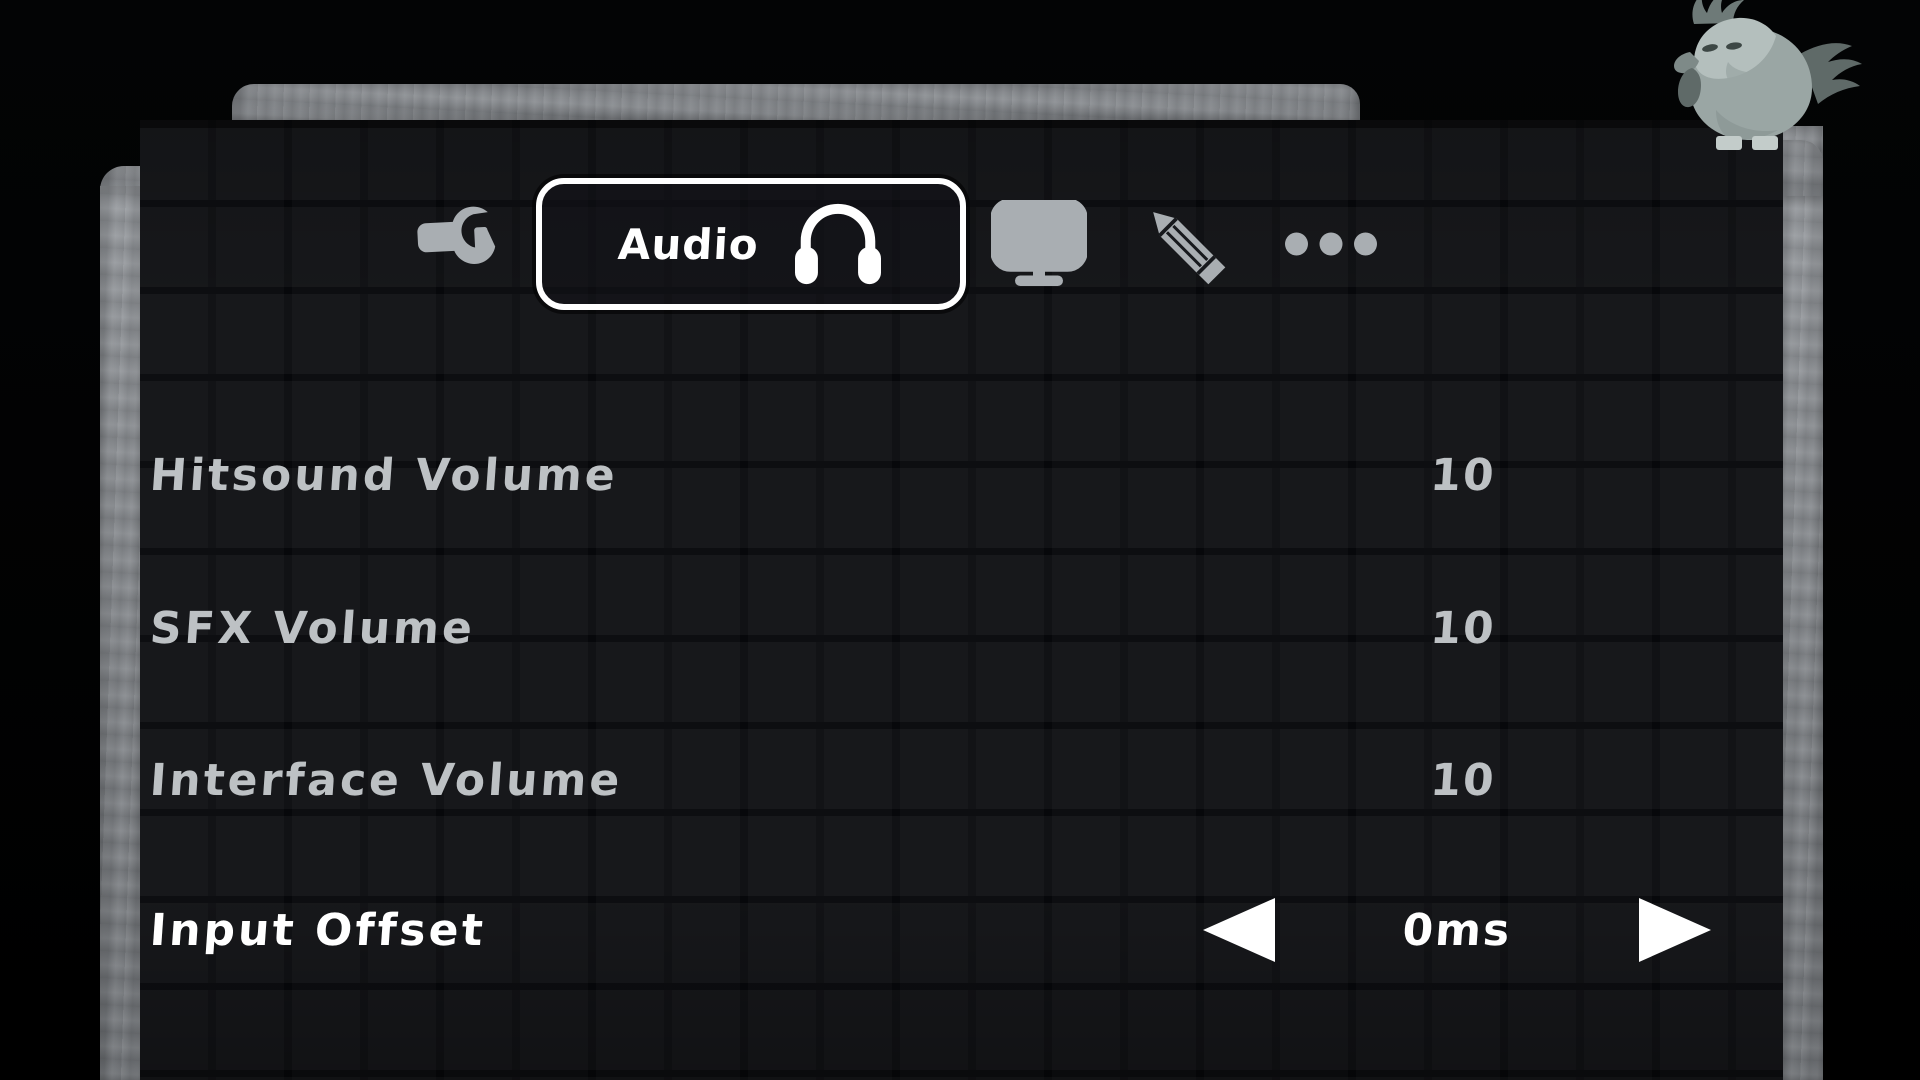 Image resolution: width=1920 pixels, height=1080 pixels. Describe the element at coordinates (384, 475) in the screenshot. I see `setting-label: Hitsound Volume` at that location.